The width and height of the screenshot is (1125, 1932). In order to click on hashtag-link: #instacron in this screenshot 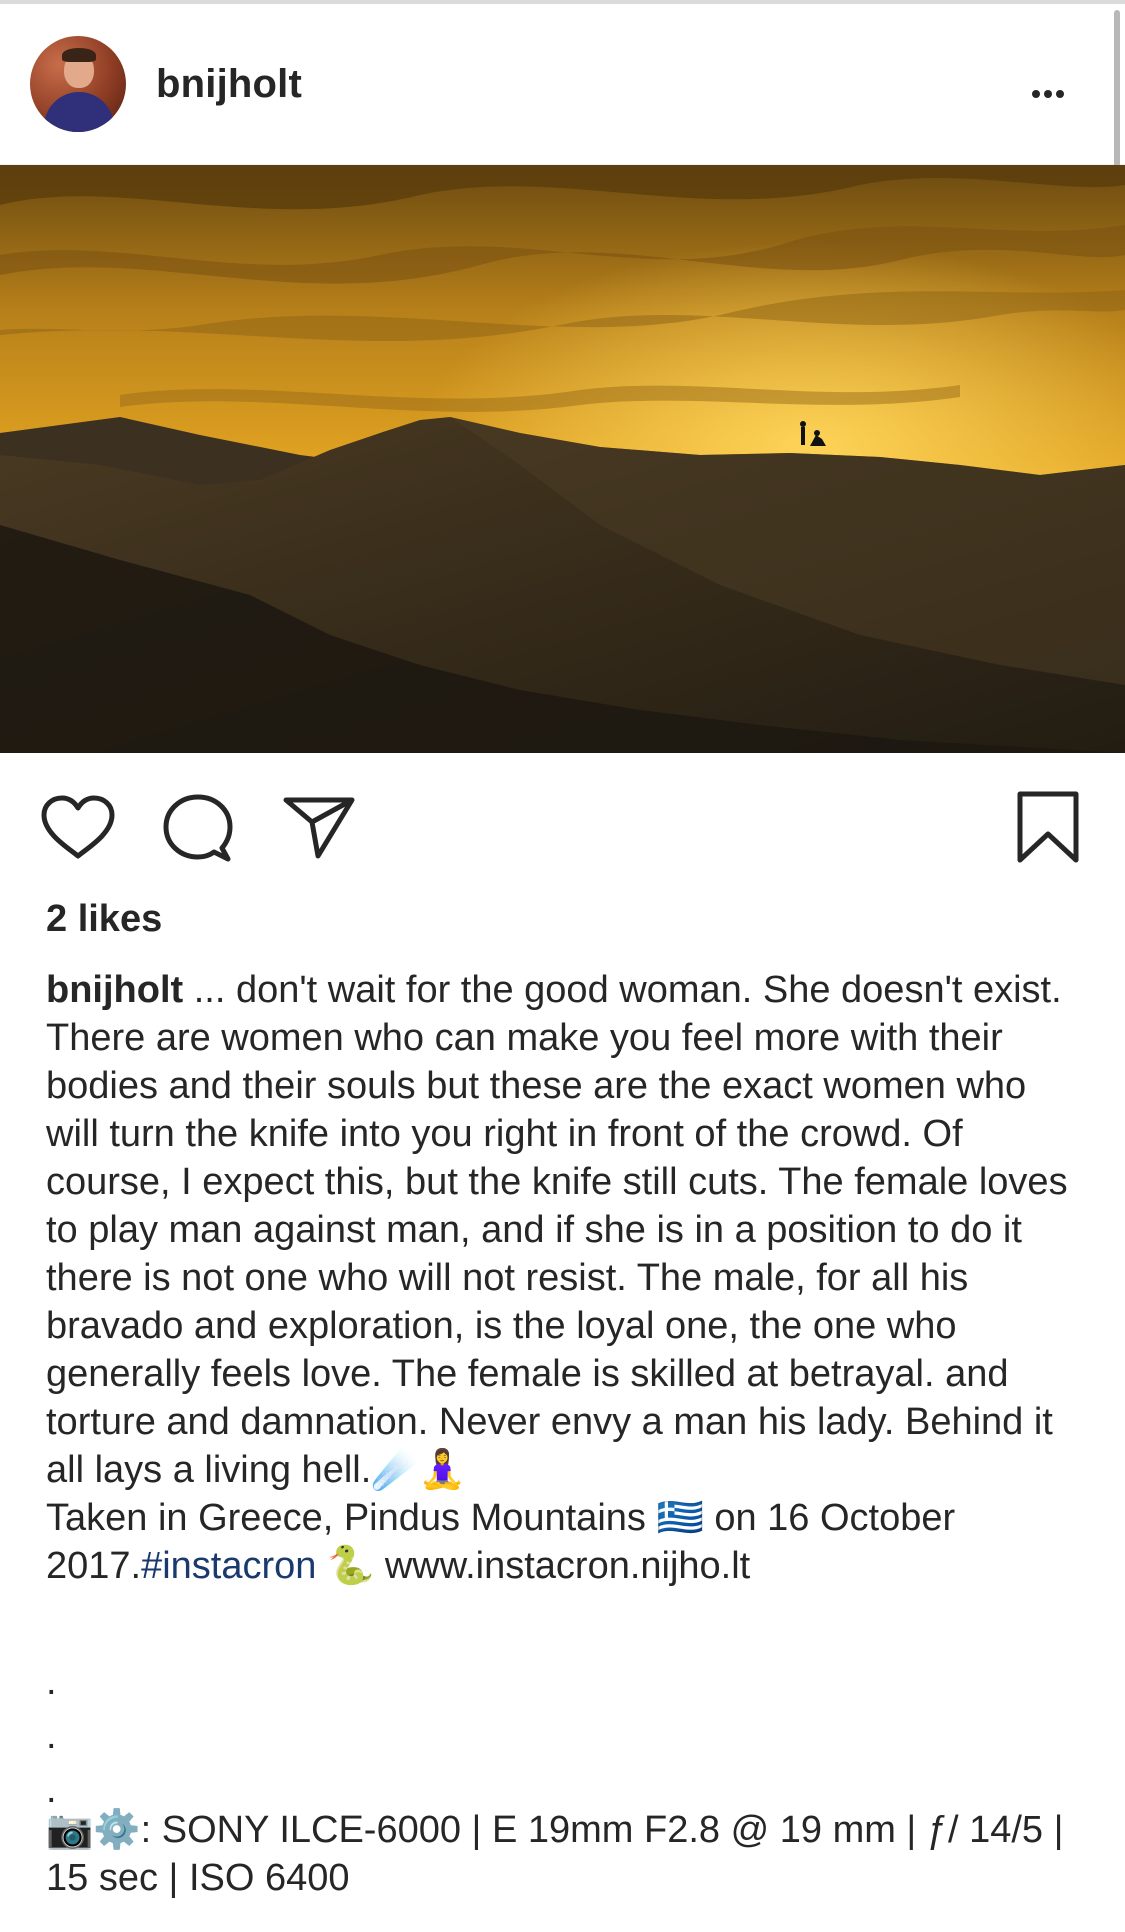, I will do `click(228, 1566)`.